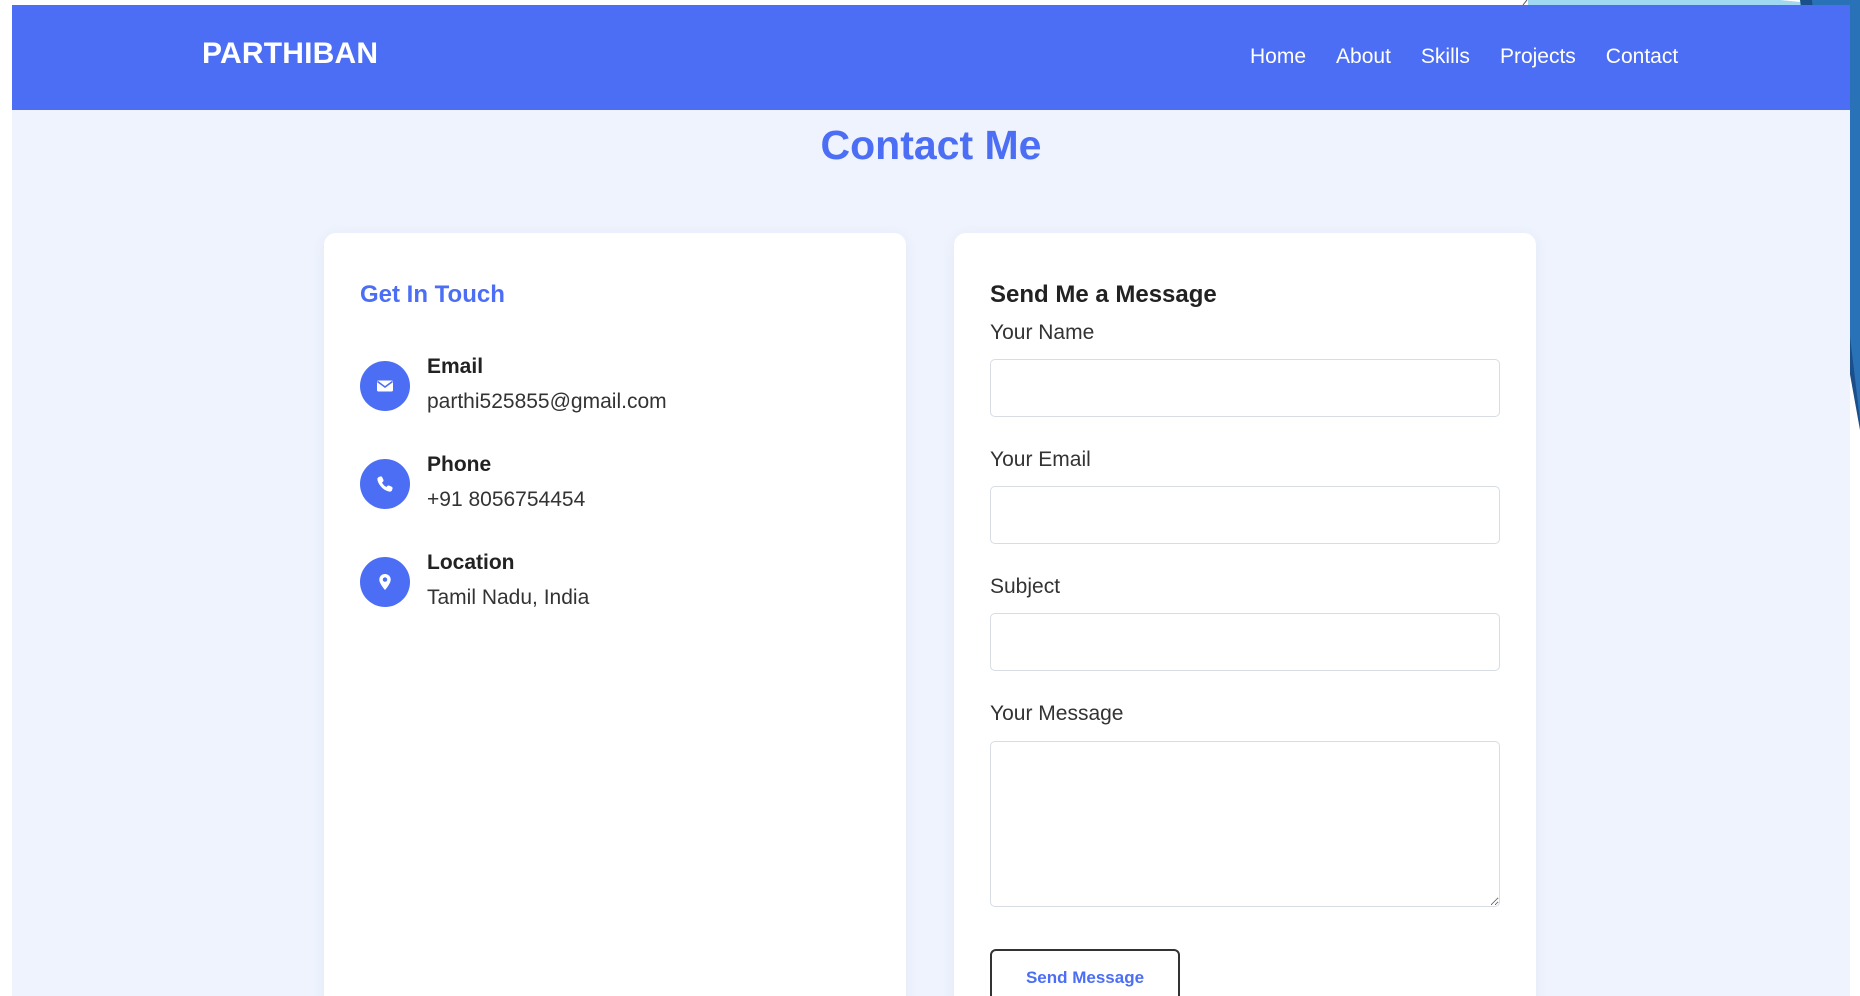 The image size is (1860, 996). What do you see at coordinates (1245, 824) in the screenshot?
I see `message-textarea` at bounding box center [1245, 824].